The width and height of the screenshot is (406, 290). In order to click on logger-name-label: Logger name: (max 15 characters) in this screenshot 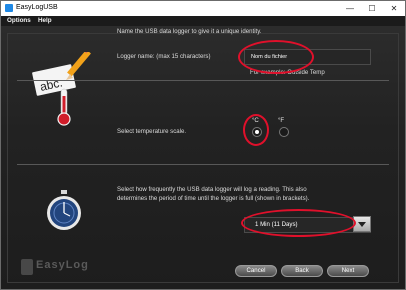, I will do `click(164, 56)`.